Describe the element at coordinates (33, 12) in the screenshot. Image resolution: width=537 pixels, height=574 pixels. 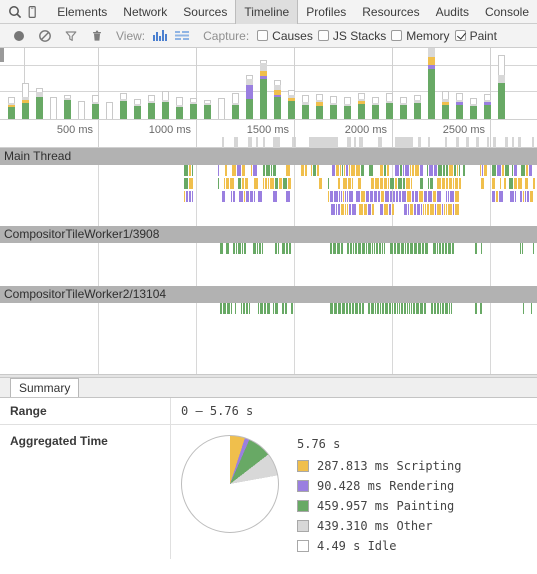
I see `device-toolbar-icon` at that location.